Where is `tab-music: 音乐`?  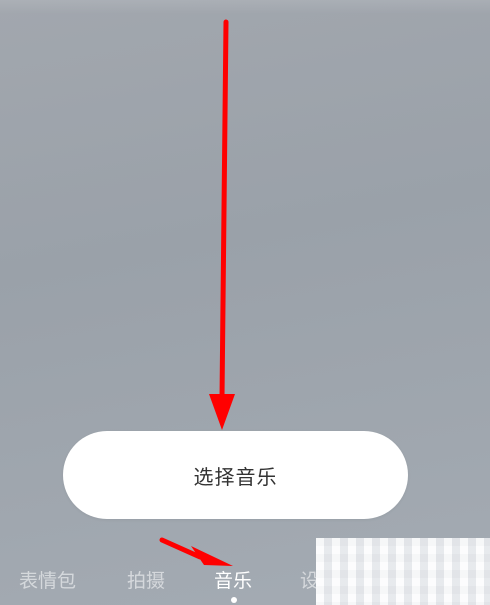
tab-music: 音乐 is located at coordinates (233, 579).